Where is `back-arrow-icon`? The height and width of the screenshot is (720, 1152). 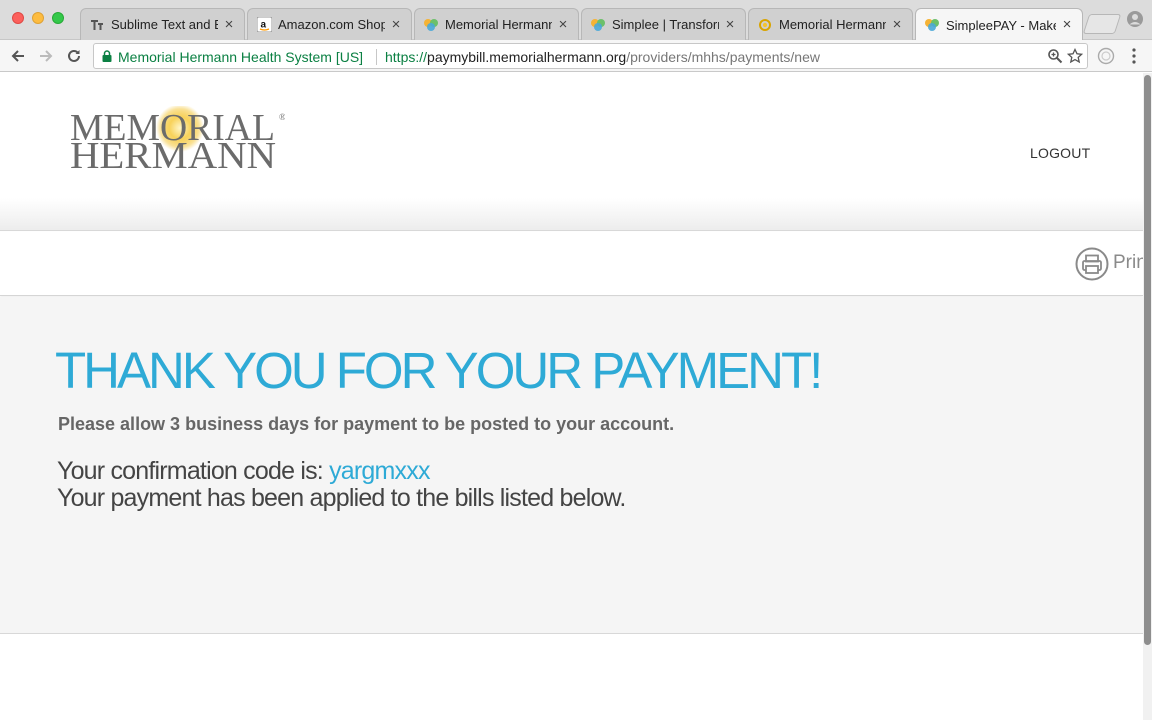
back-arrow-icon is located at coordinates (17, 56).